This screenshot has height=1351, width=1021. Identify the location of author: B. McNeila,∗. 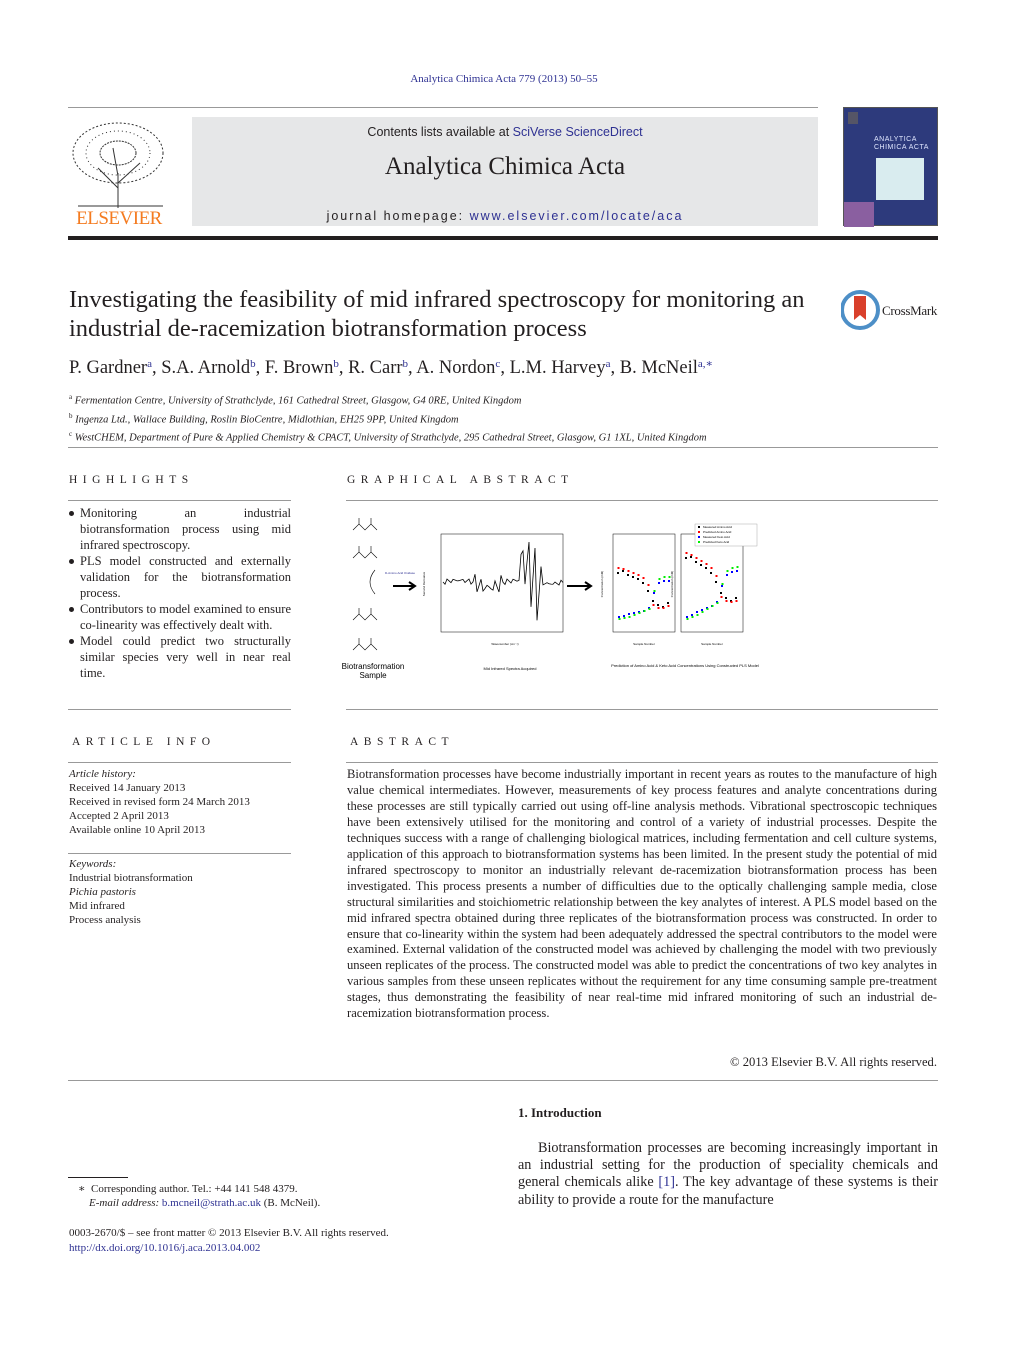
(666, 368).